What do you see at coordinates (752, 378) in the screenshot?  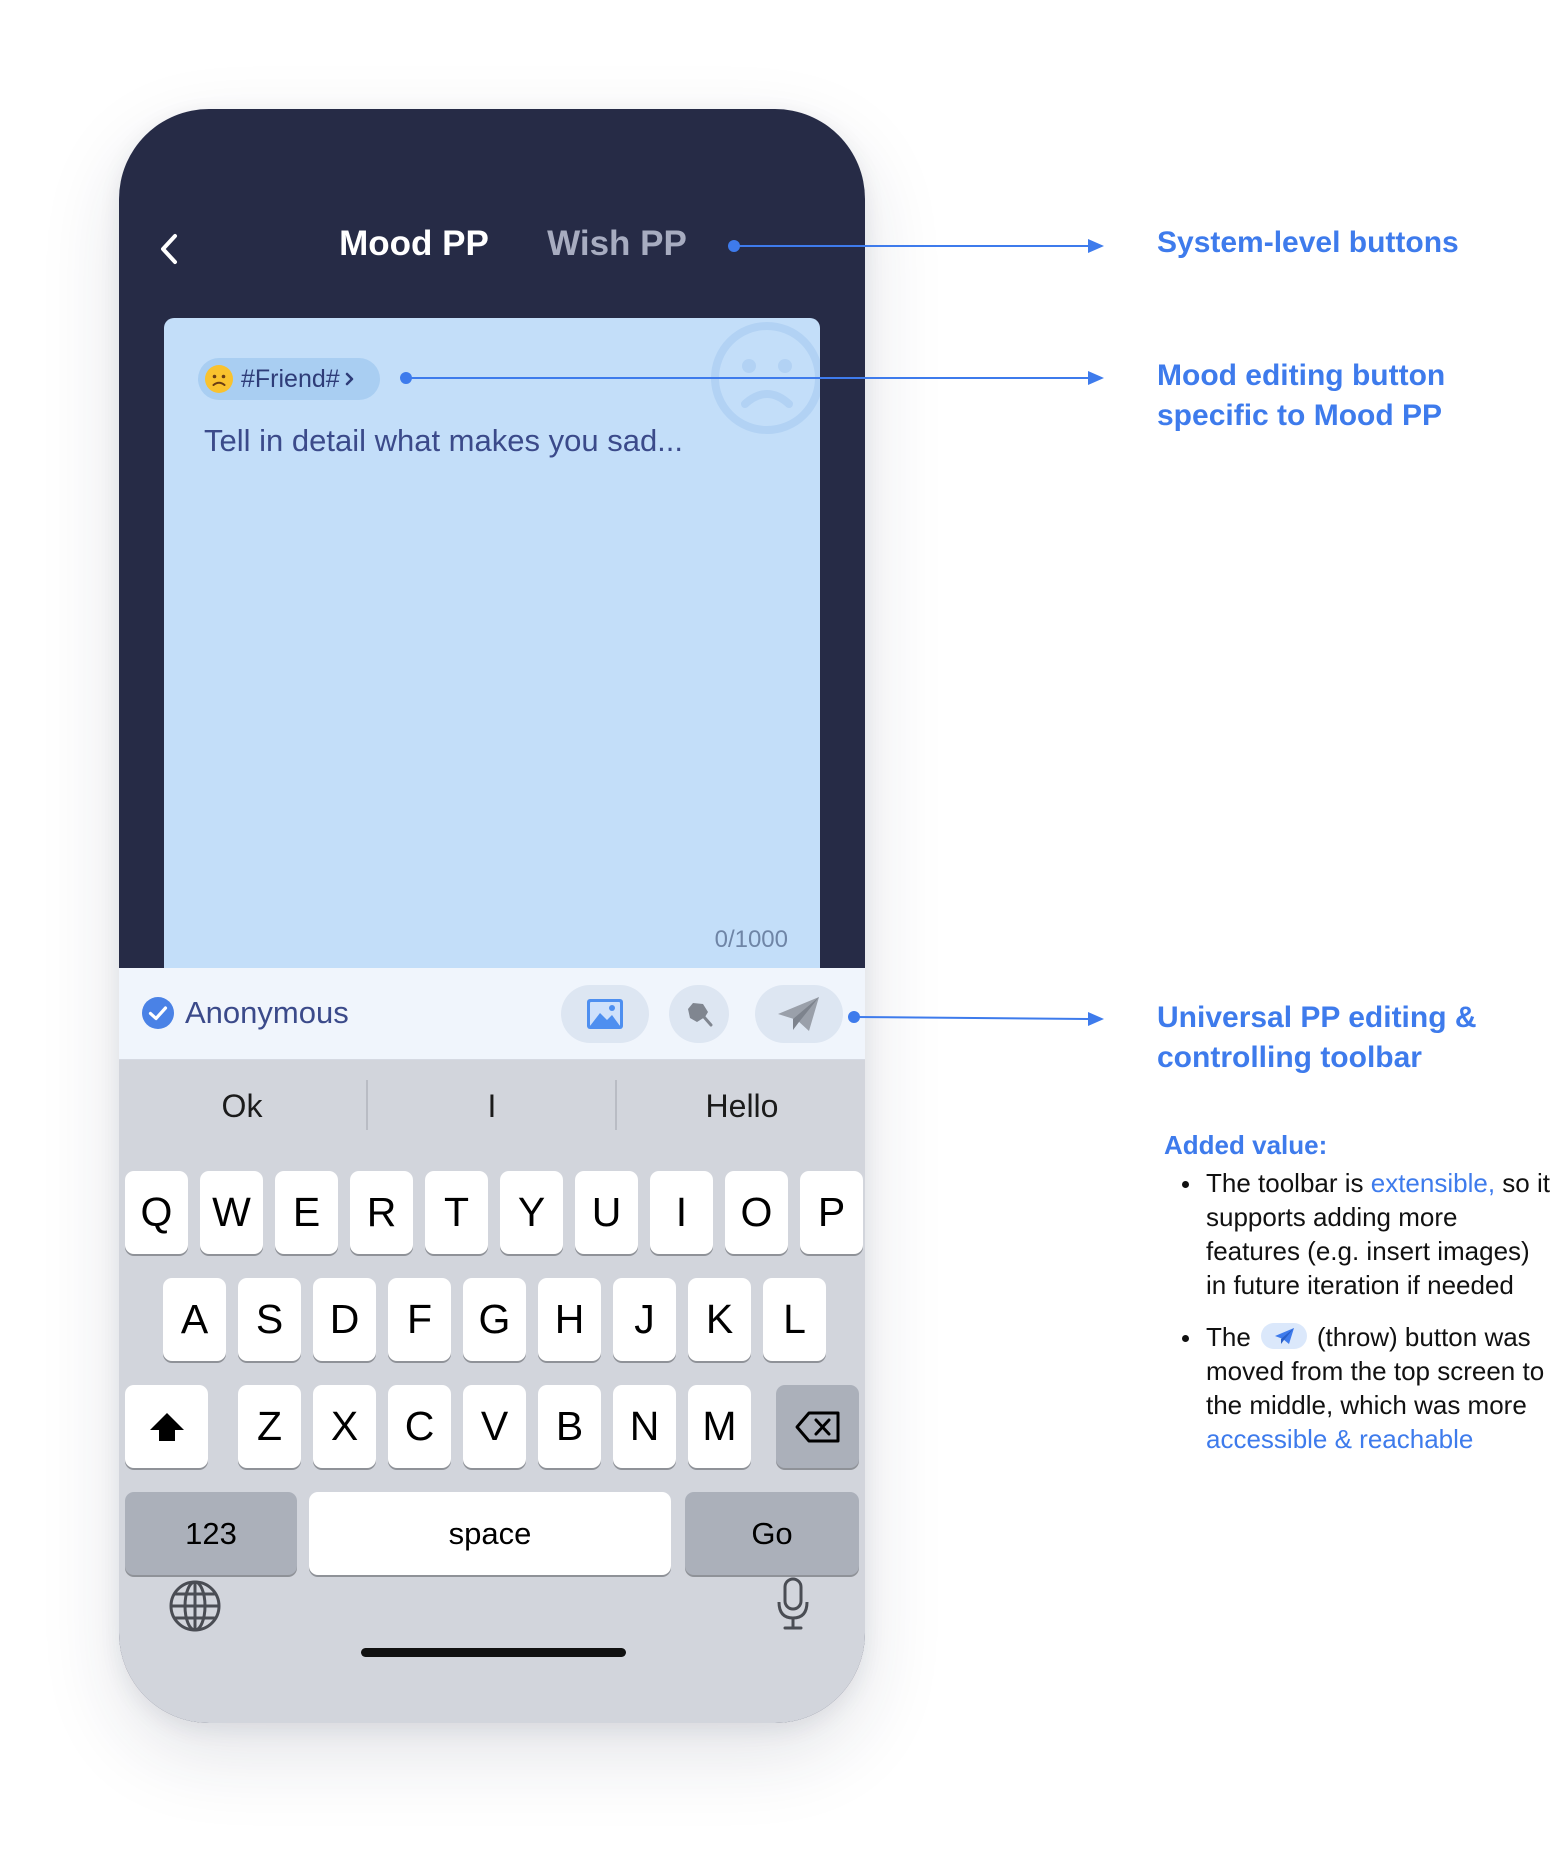 I see `mood-annotation-arrow` at bounding box center [752, 378].